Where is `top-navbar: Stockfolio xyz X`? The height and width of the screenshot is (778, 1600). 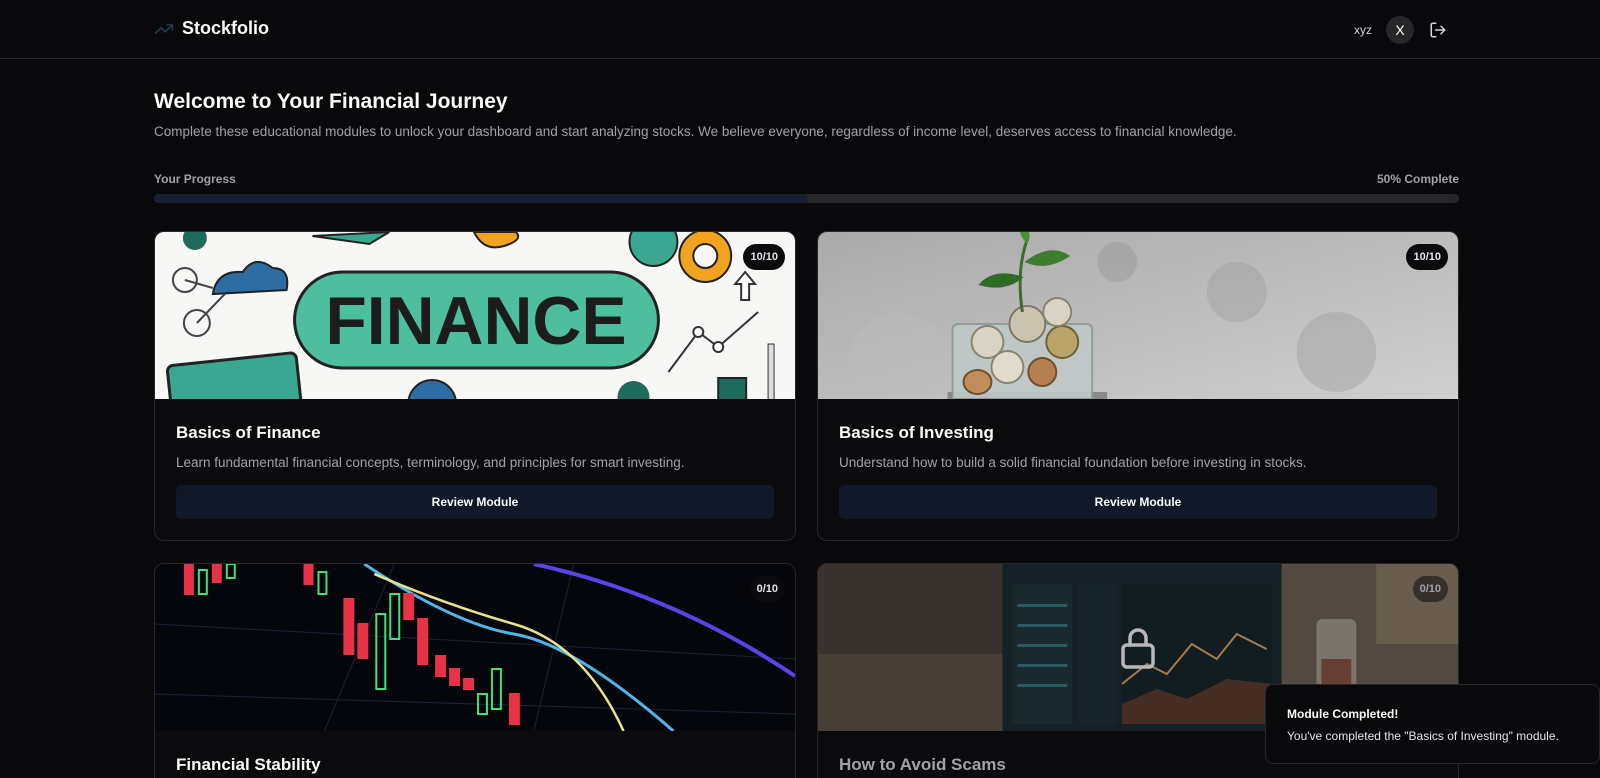
top-navbar: Stockfolio xyz X is located at coordinates (800, 29).